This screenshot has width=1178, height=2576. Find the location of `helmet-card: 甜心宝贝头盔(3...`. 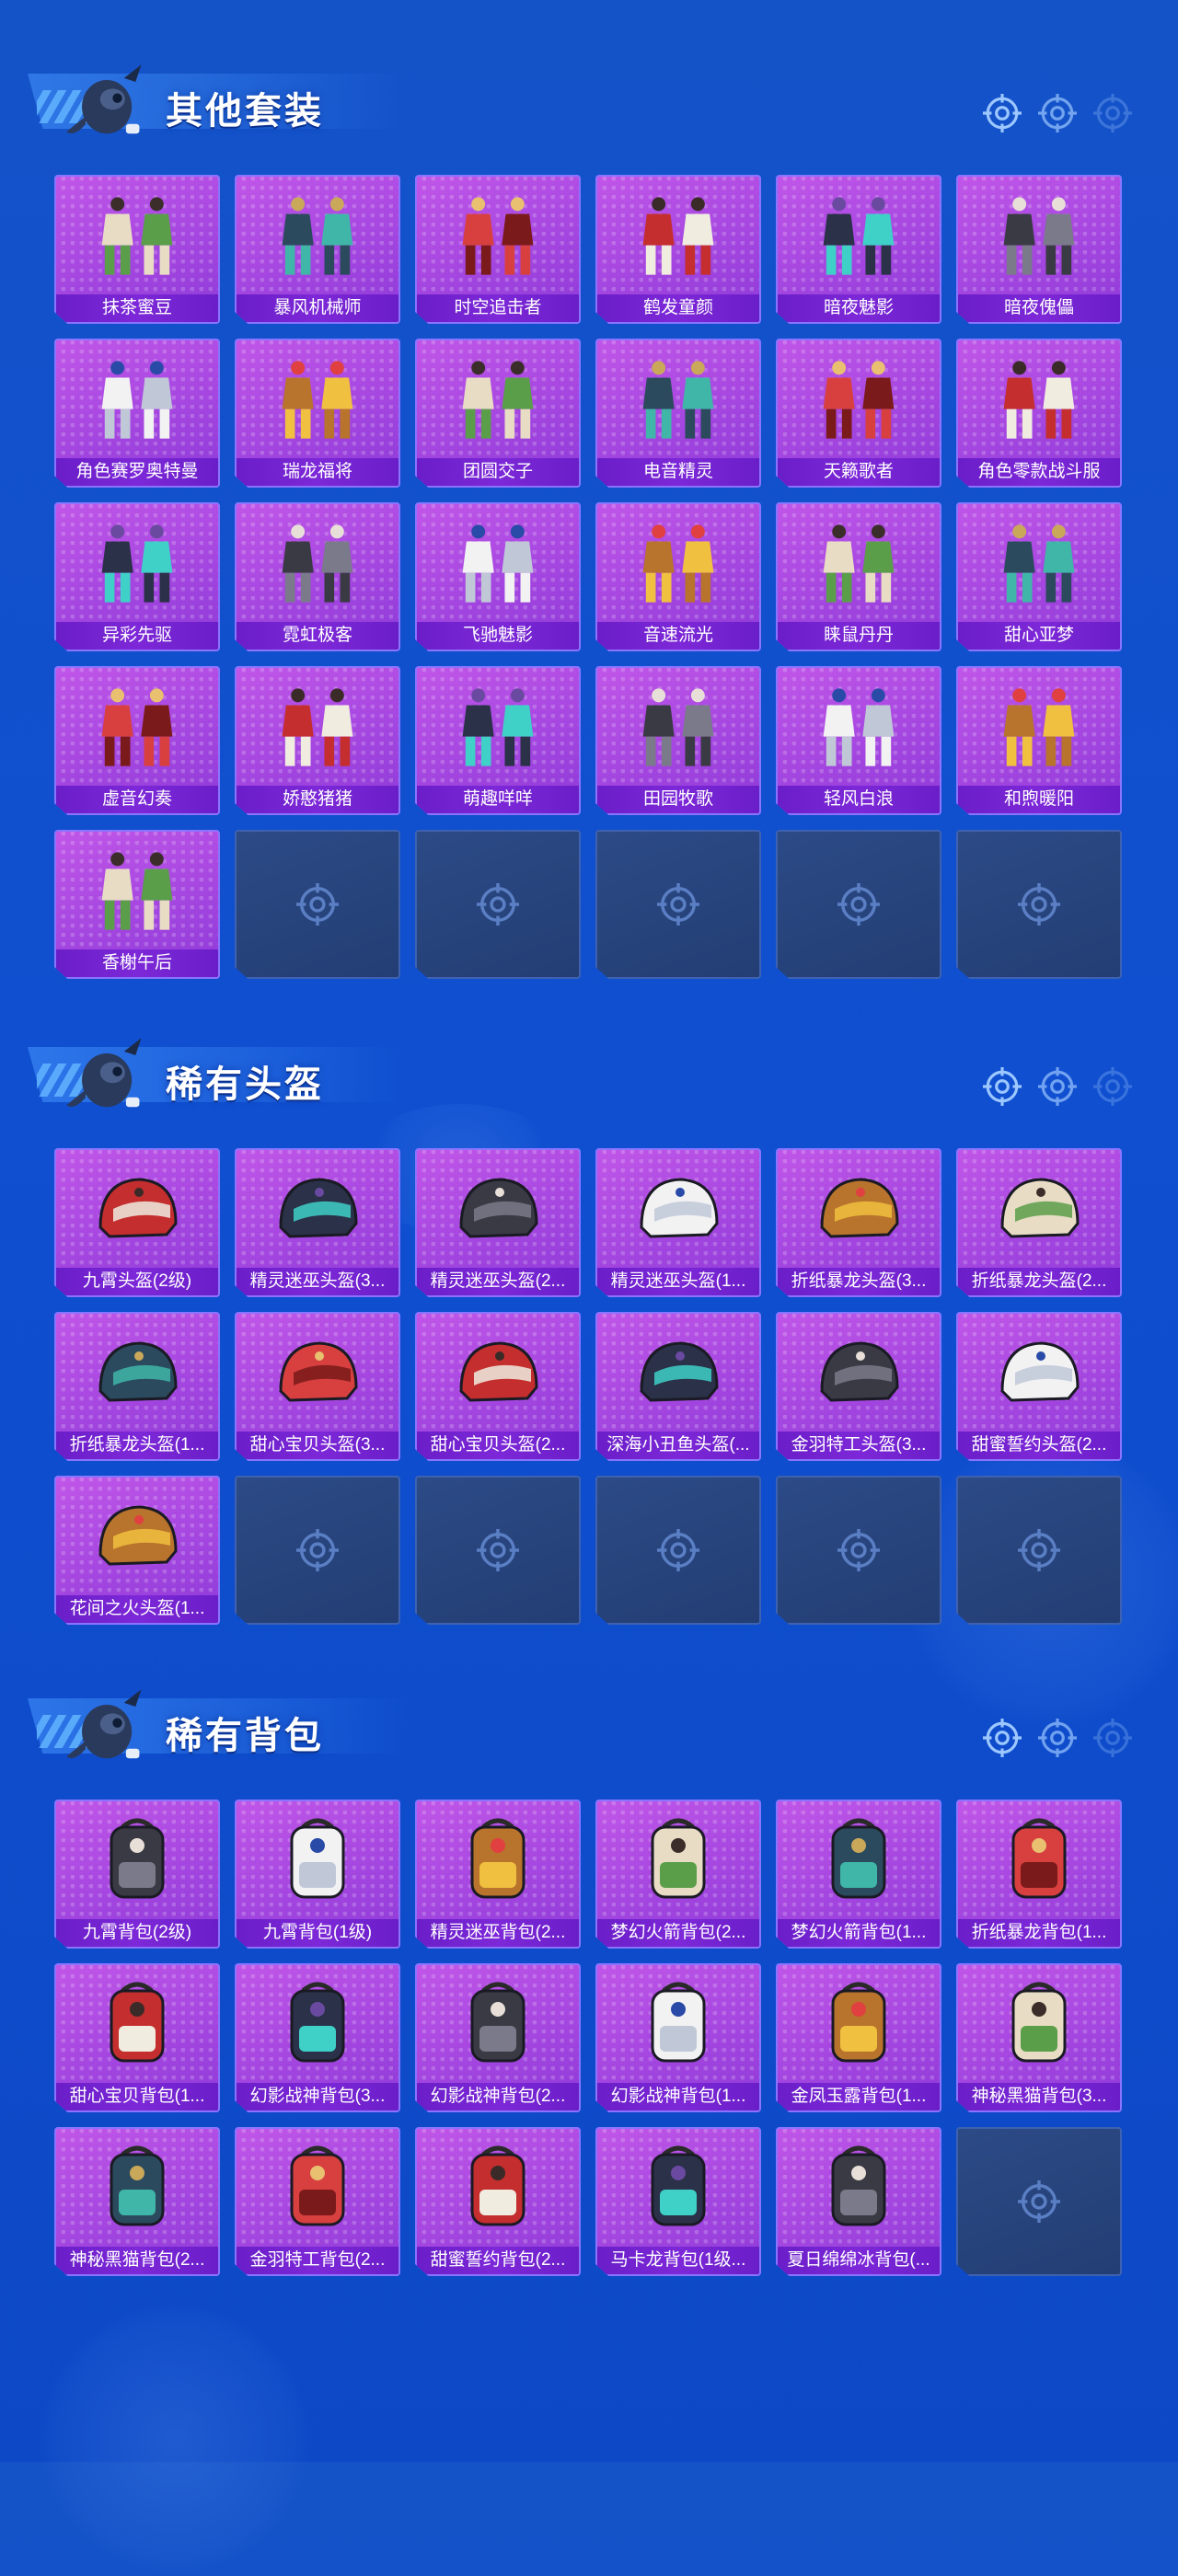

helmet-card: 甜心宝贝头盔(3... is located at coordinates (317, 1386).